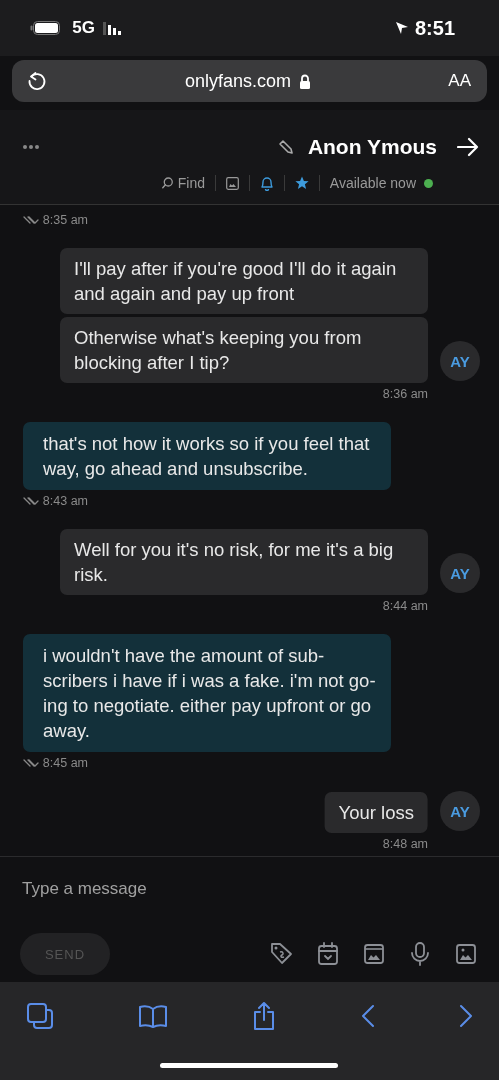 Image resolution: width=499 pixels, height=1080 pixels. Describe the element at coordinates (376, 812) in the screenshot. I see `message-bubble: Your loss` at that location.